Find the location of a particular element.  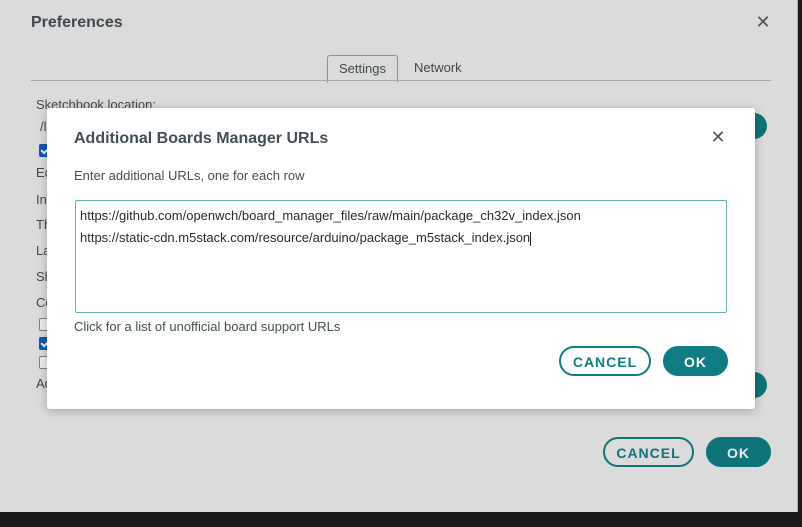

dialog-ok-button: OK is located at coordinates (695, 361).